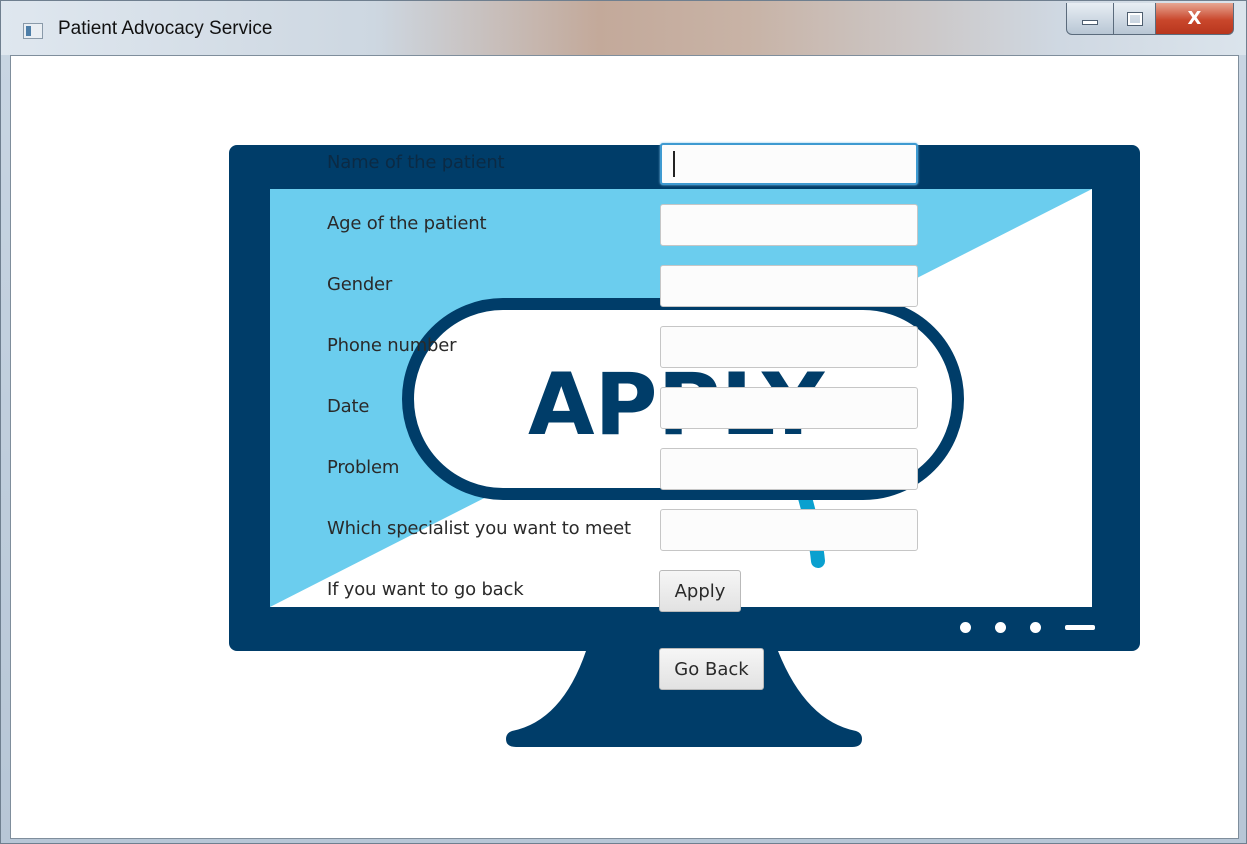 This screenshot has width=1247, height=844. Describe the element at coordinates (425, 589) in the screenshot. I see `label-go-back-prompt: If you want to go back` at that location.